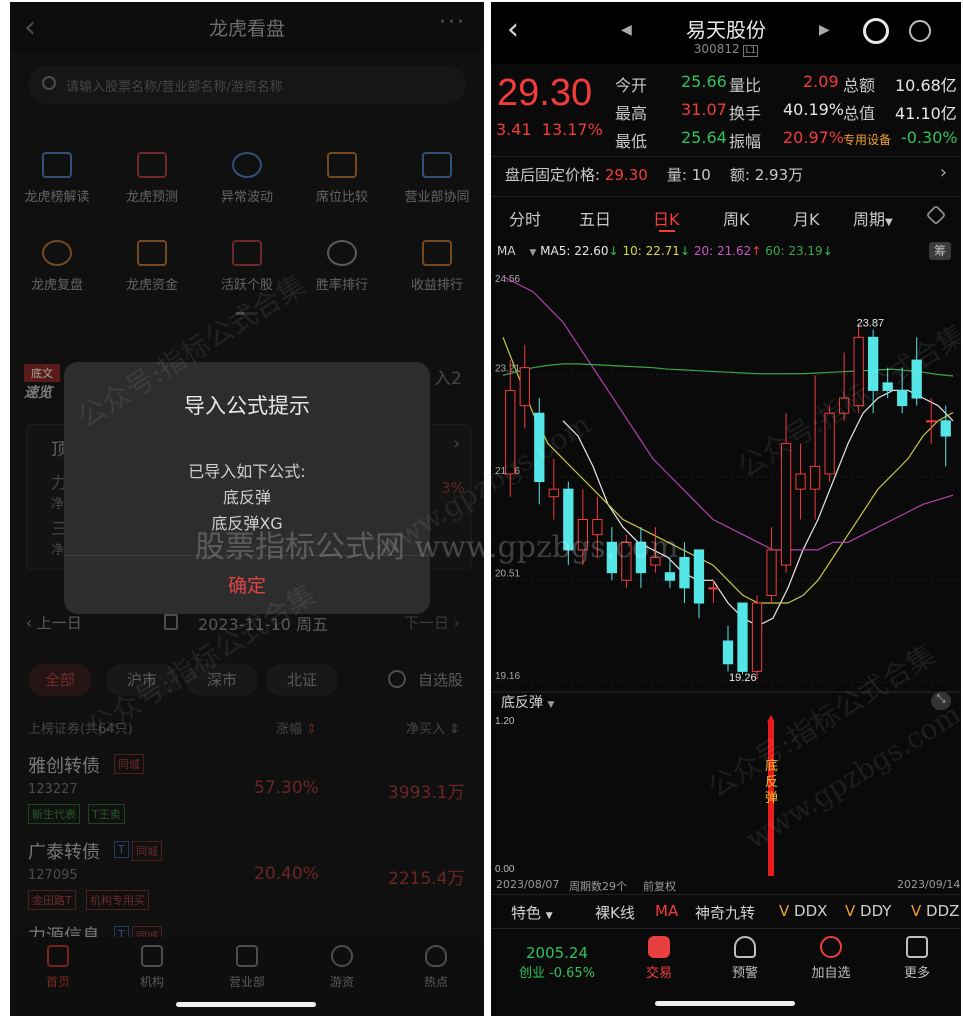 This screenshot has width=963, height=1019. What do you see at coordinates (745, 957) in the screenshot?
I see `tab-alert: 预警` at bounding box center [745, 957].